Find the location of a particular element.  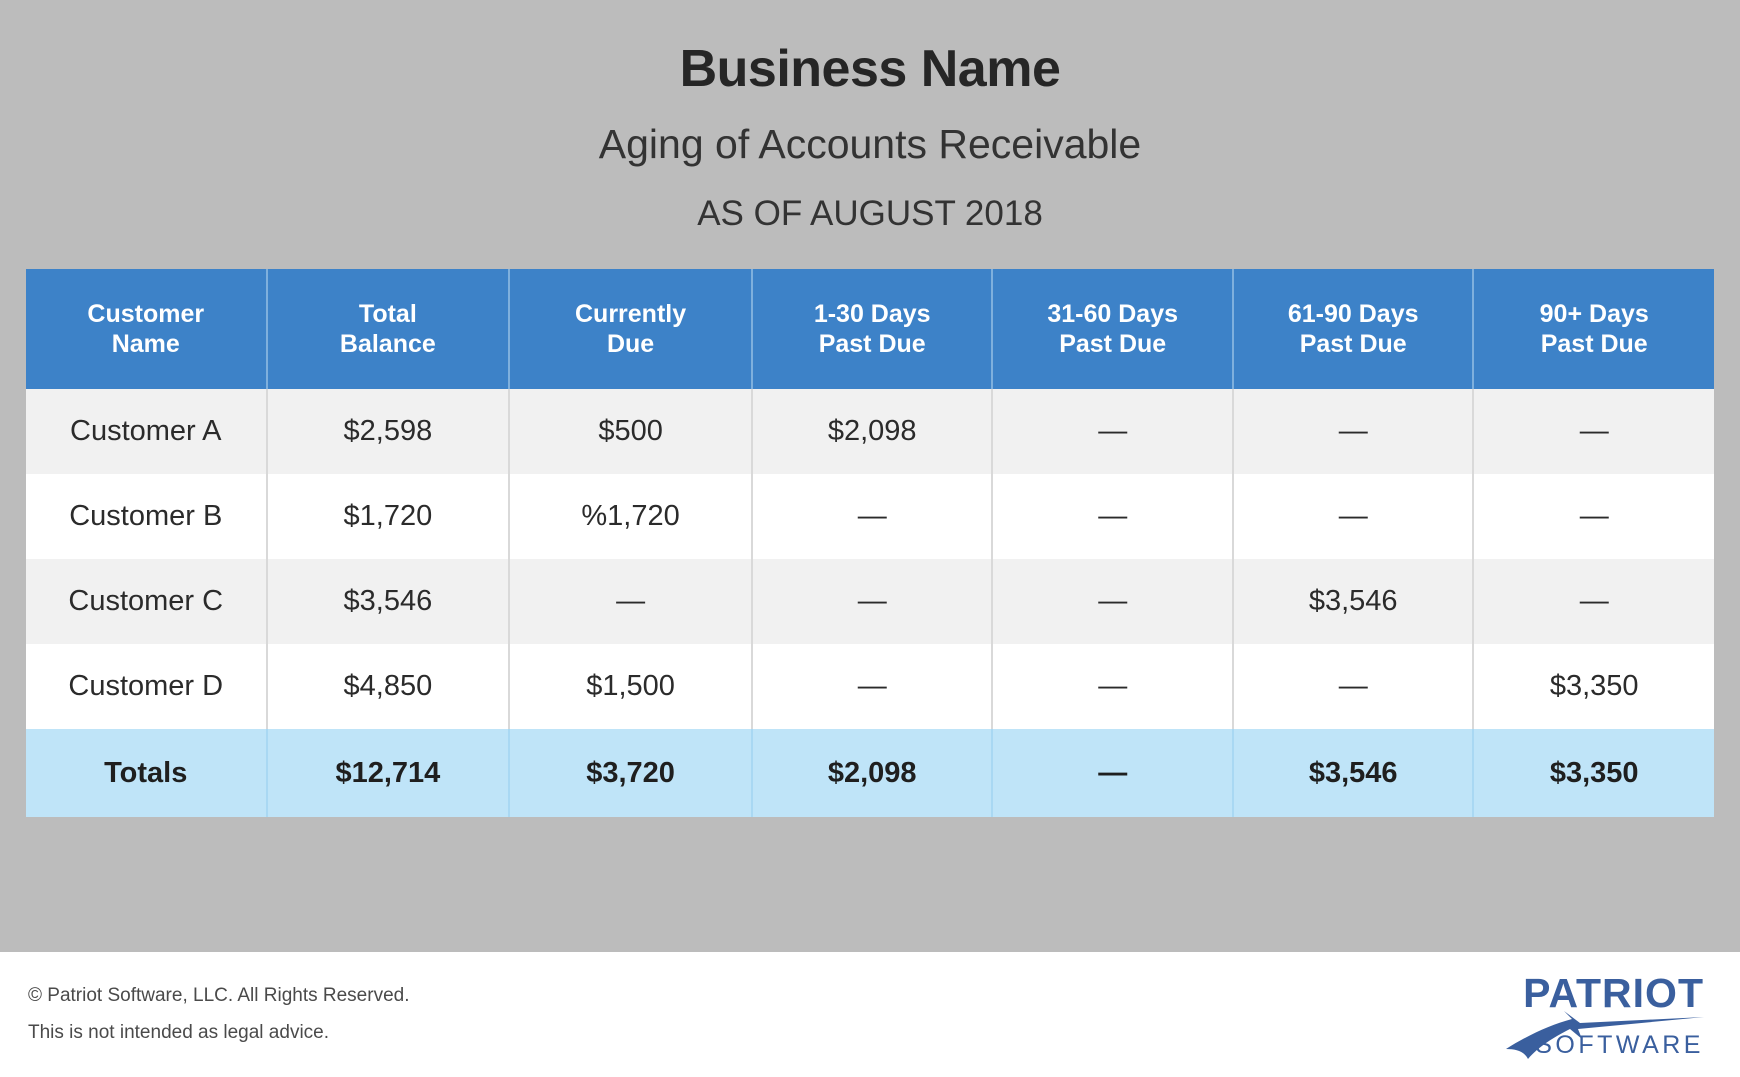

column-header-line1: Total is located at coordinates (387, 313).